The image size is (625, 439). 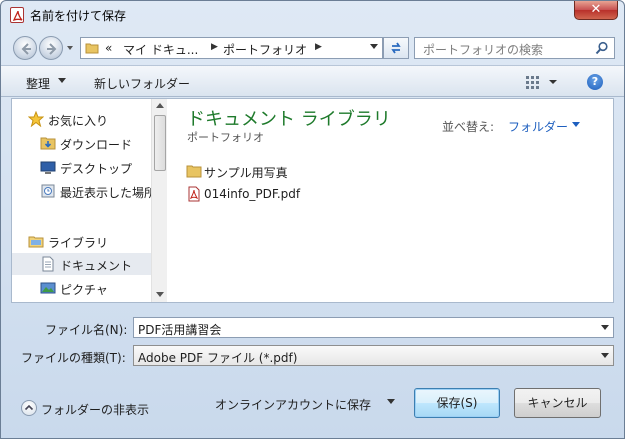 What do you see at coordinates (38, 83) in the screenshot?
I see `organize-button: 整理` at bounding box center [38, 83].